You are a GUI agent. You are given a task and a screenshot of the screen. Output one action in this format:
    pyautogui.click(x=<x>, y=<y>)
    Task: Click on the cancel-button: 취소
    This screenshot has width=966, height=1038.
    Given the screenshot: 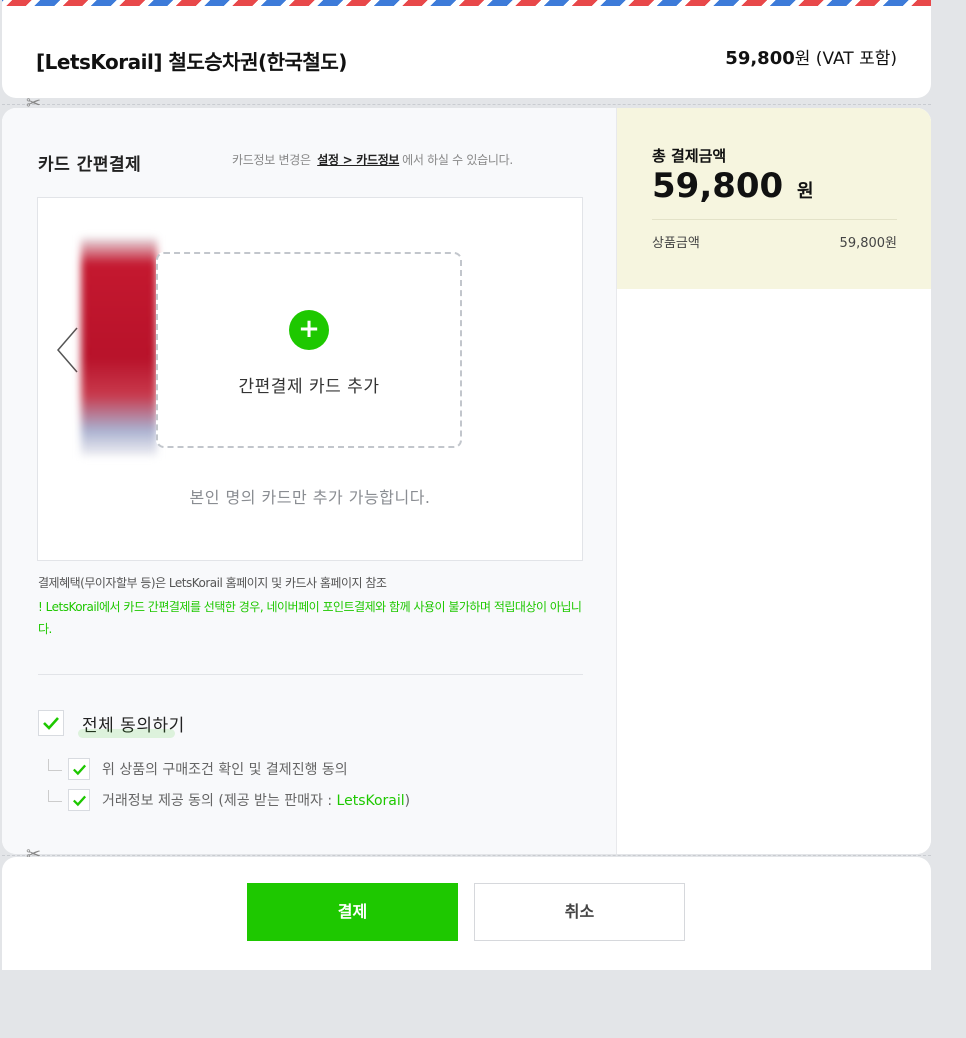 What is the action you would take?
    pyautogui.click(x=579, y=912)
    